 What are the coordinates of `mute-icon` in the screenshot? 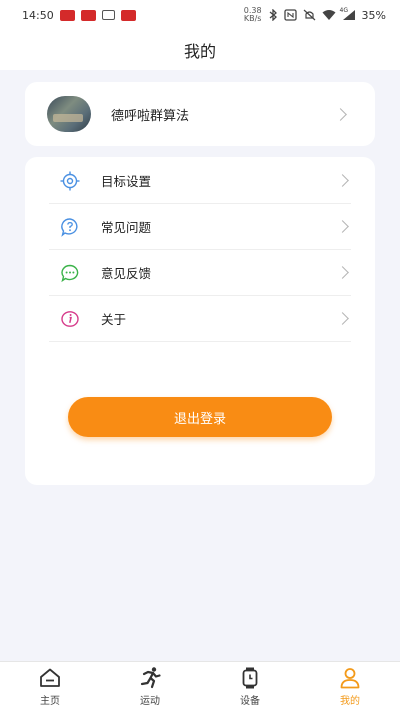 It's located at (309, 15).